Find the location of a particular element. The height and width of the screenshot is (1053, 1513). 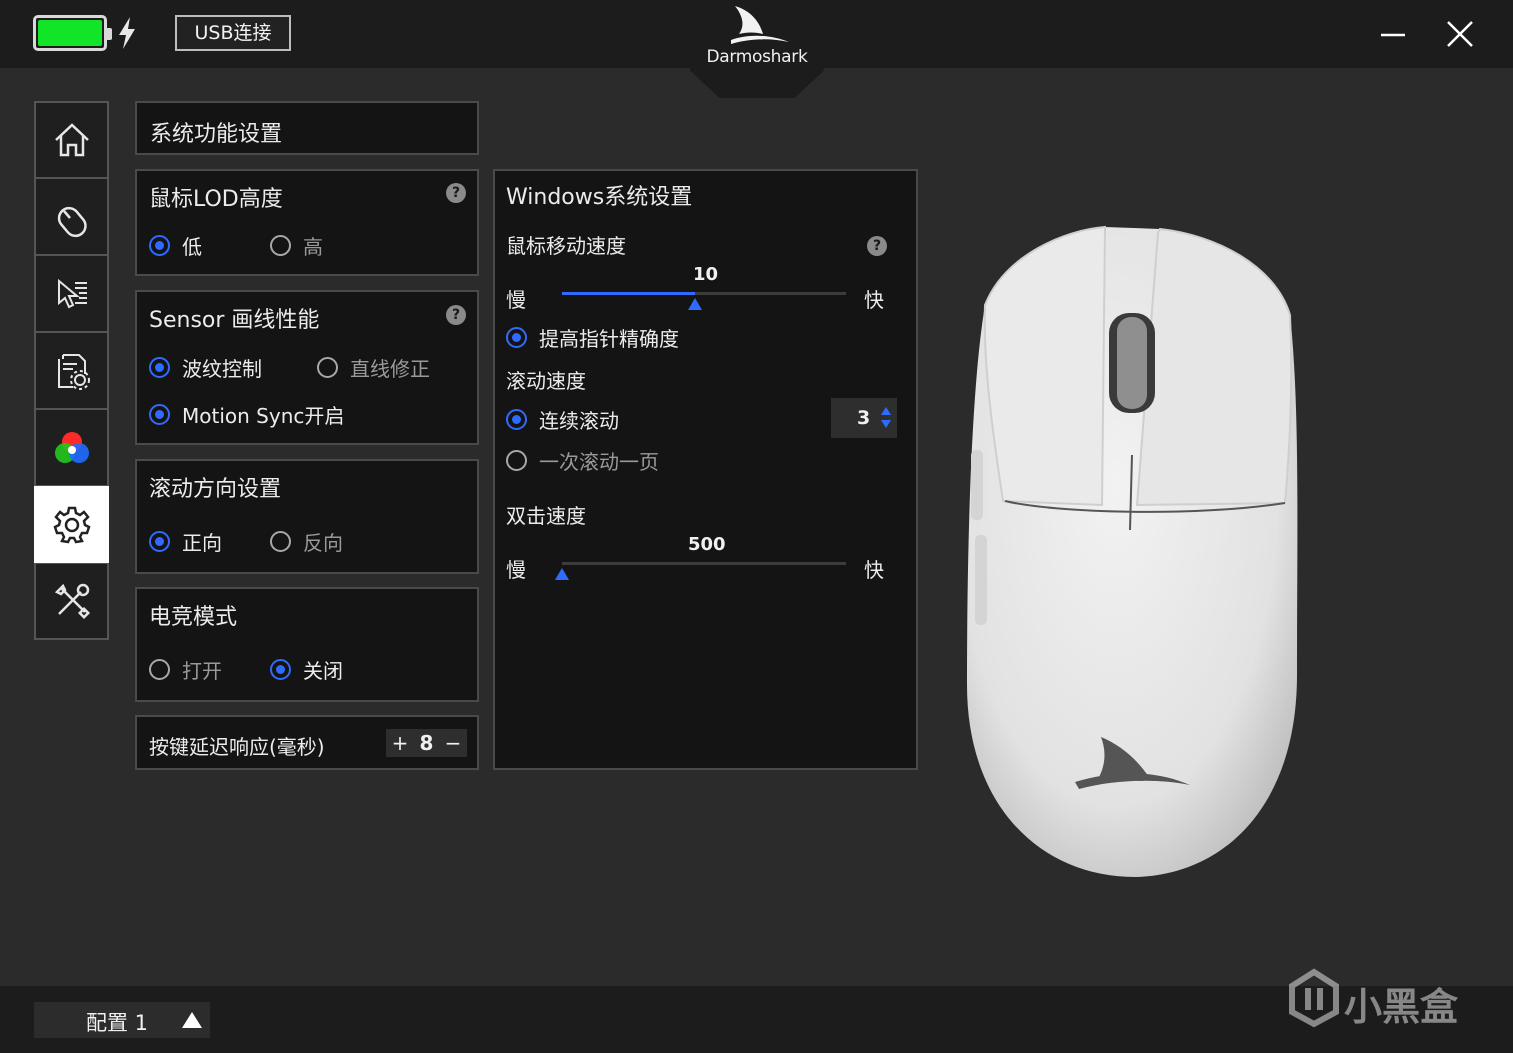

double-click-slider is located at coordinates (700, 571).